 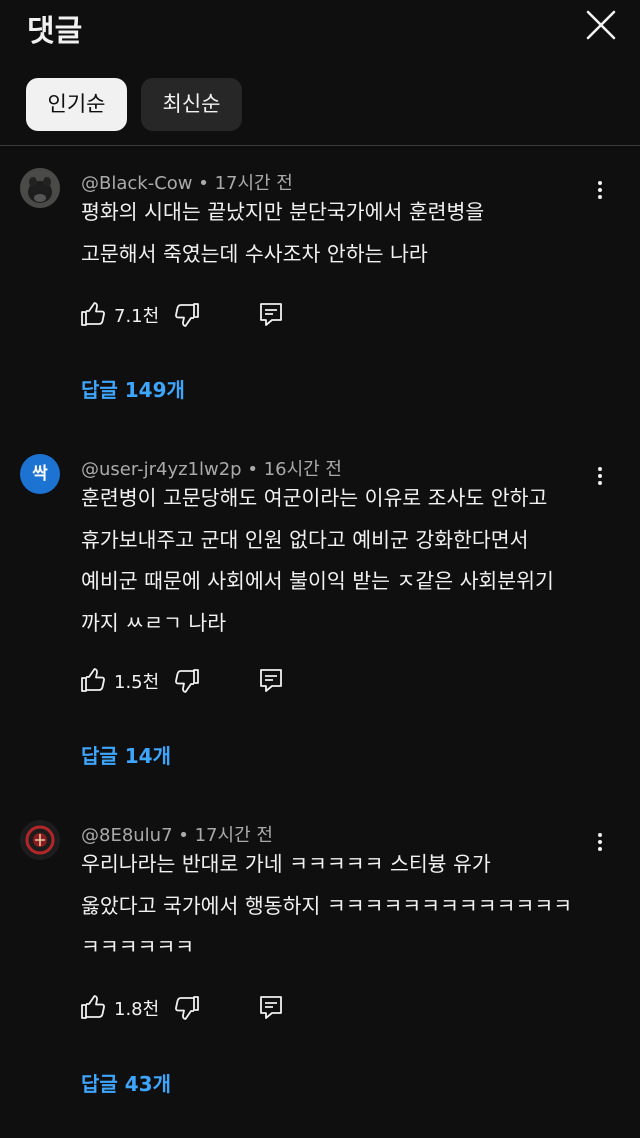 I want to click on divider, so click(x=320, y=145).